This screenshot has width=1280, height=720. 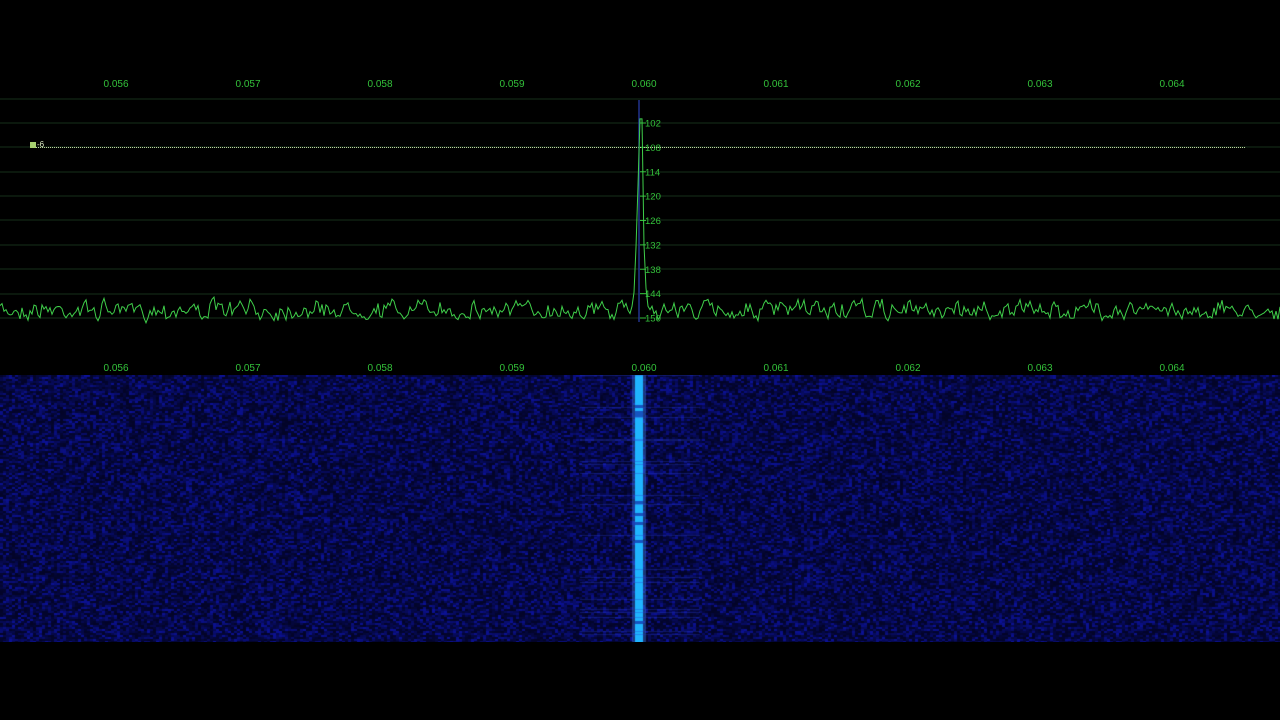 What do you see at coordinates (653, 197) in the screenshot?
I see `db-tick-label: 120` at bounding box center [653, 197].